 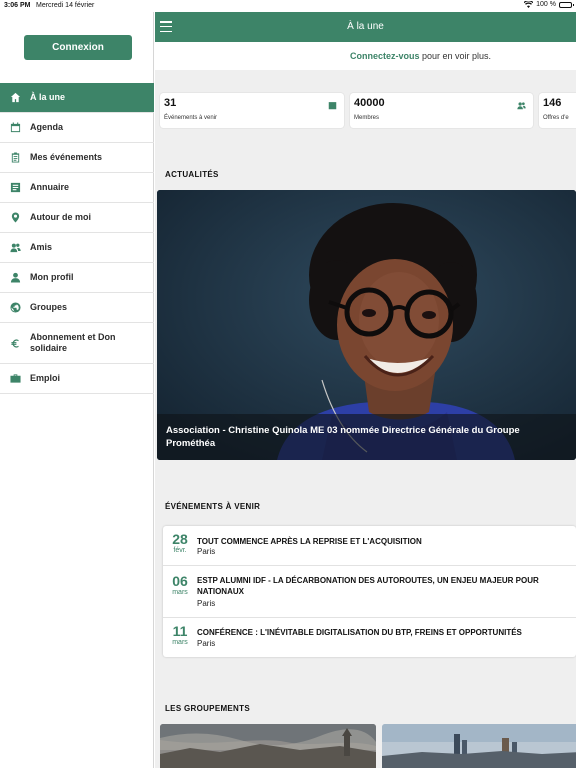 I want to click on briefcase-icon, so click(x=15, y=378).